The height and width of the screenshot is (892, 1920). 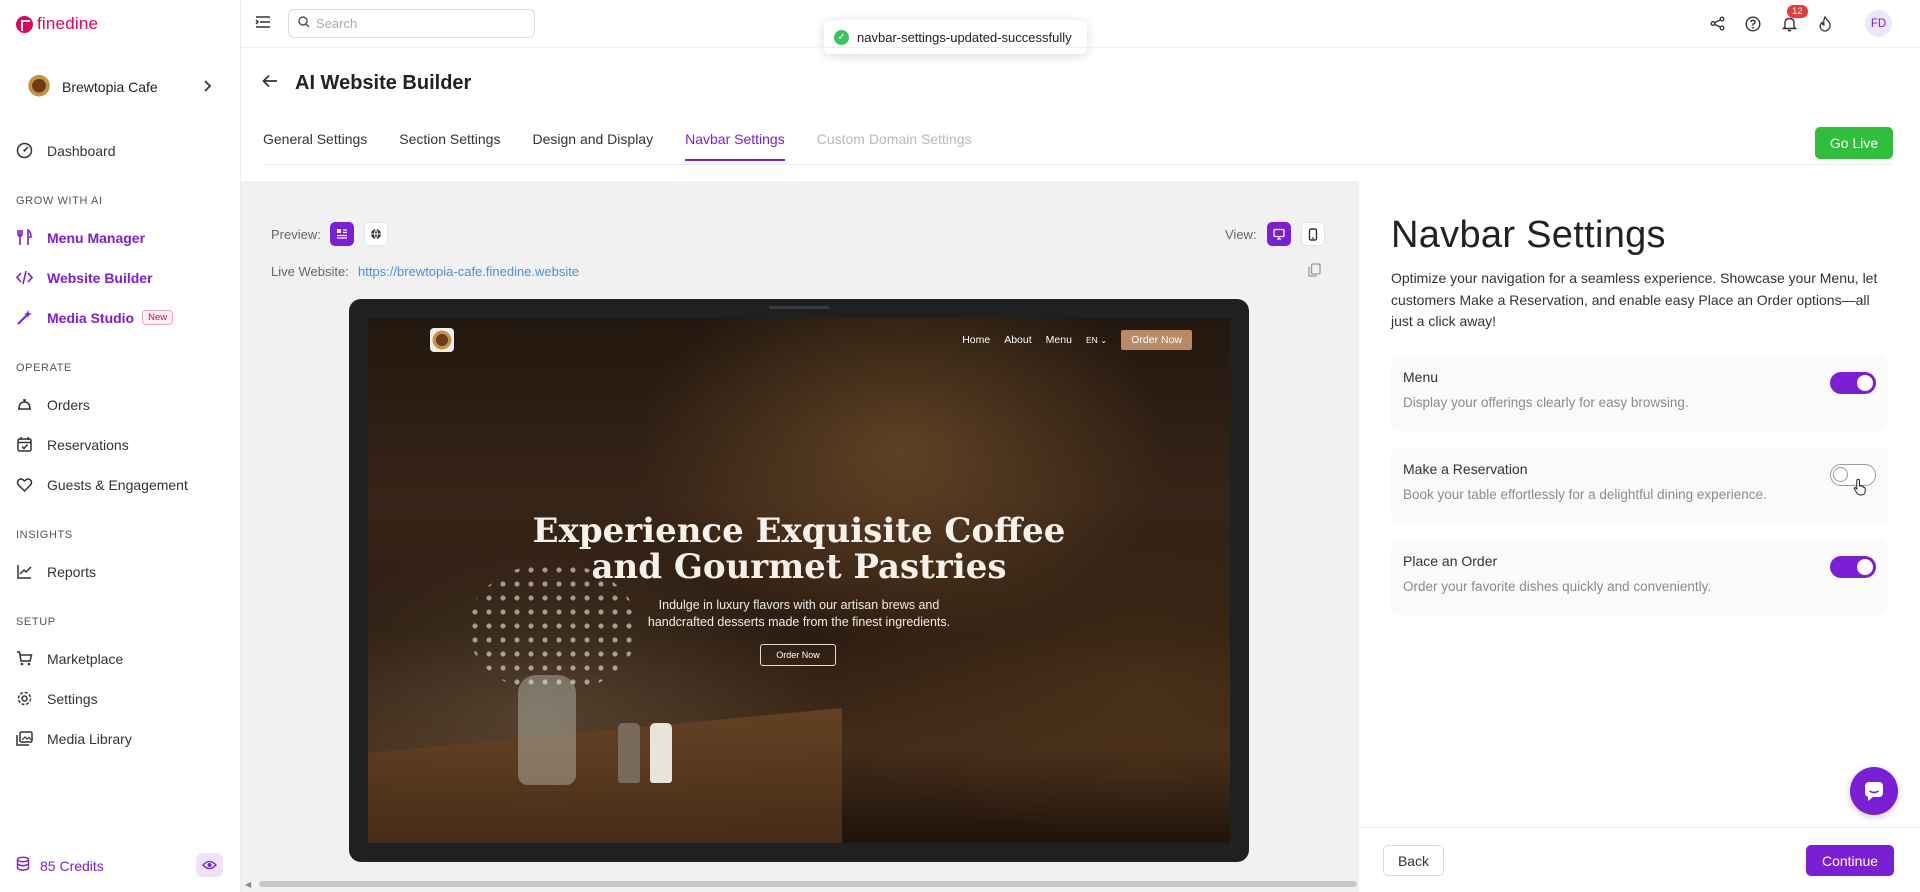 What do you see at coordinates (342, 234) in the screenshot?
I see `builder-preview-icon` at bounding box center [342, 234].